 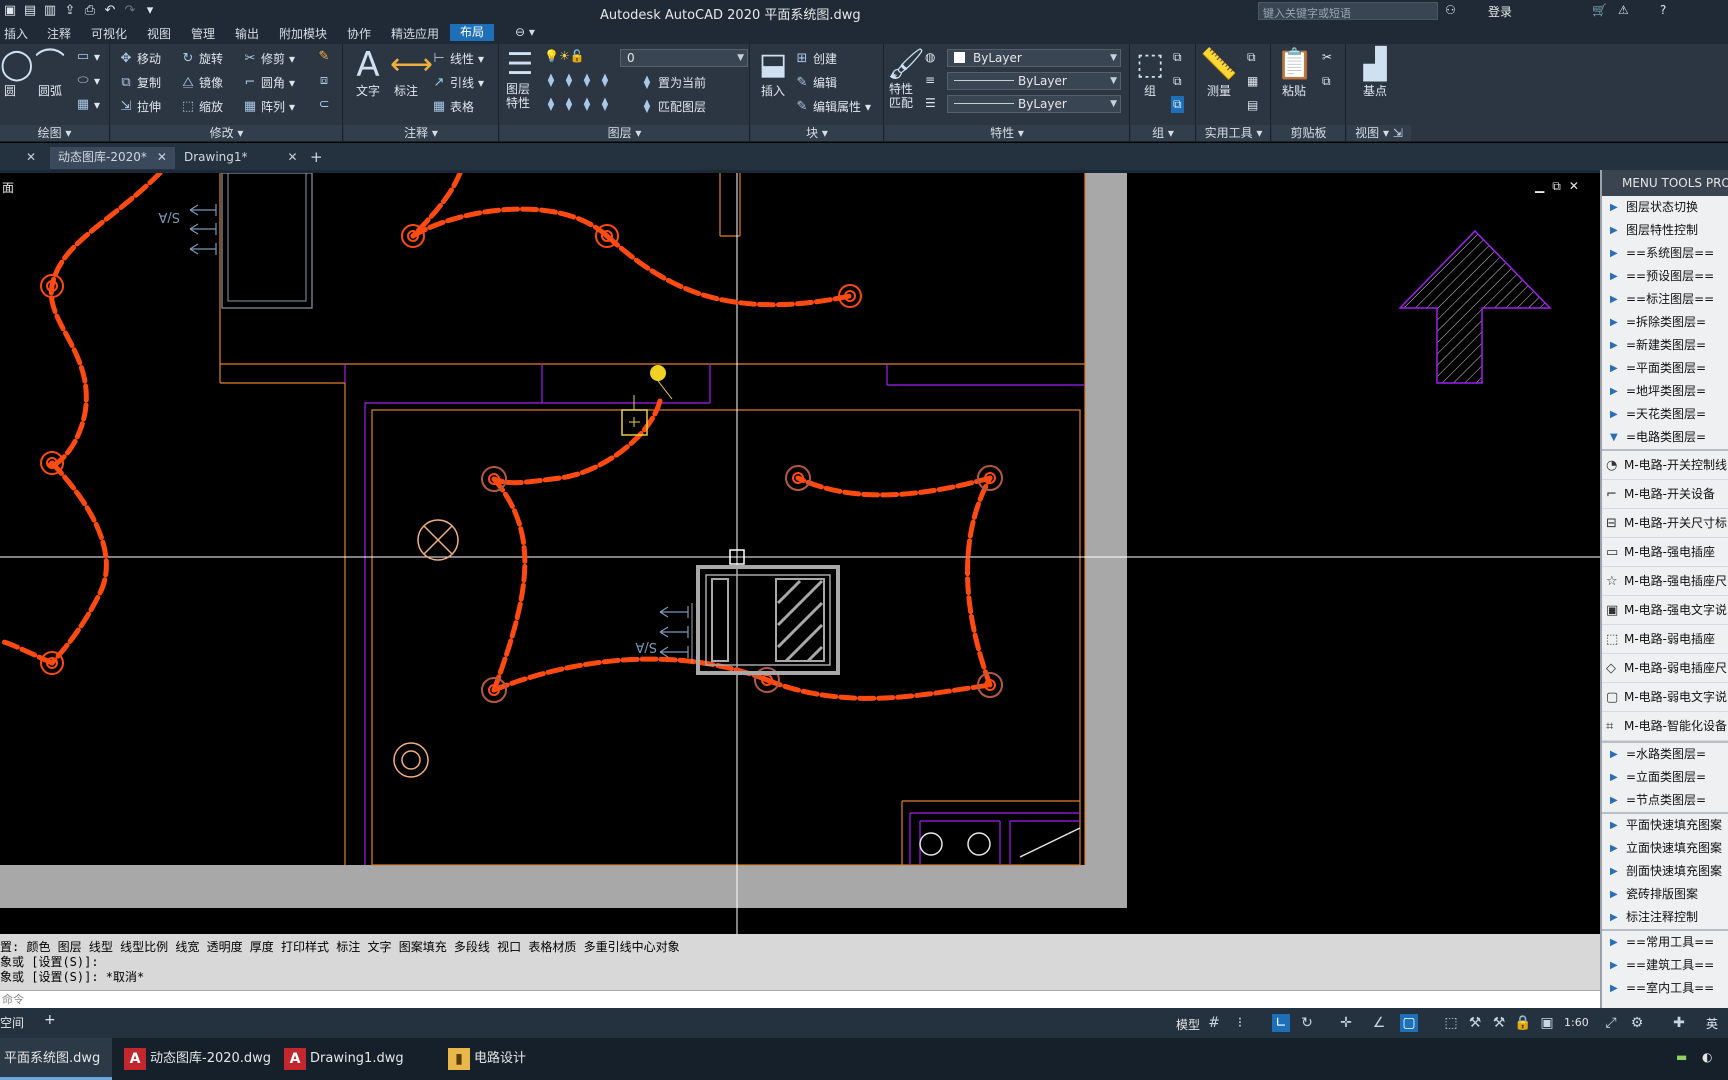 I want to click on layer-tools-row2: ⧫ ⧫ ⧫ ⧫, so click(x=578, y=105).